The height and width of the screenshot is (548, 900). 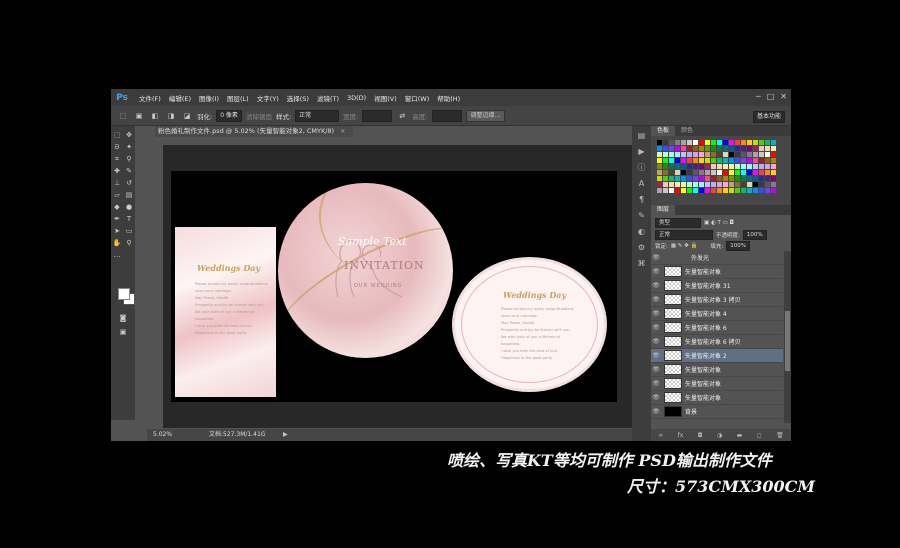 What do you see at coordinates (129, 135) in the screenshot?
I see `move-tool-icon: ✥` at bounding box center [129, 135].